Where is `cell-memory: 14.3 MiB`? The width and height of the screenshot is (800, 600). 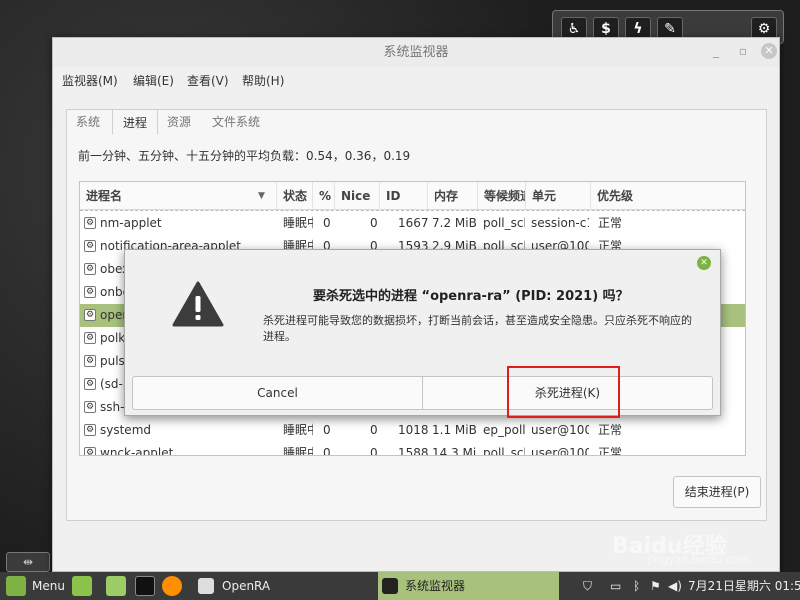
cell-memory: 14.3 MiB is located at coordinates (454, 451).